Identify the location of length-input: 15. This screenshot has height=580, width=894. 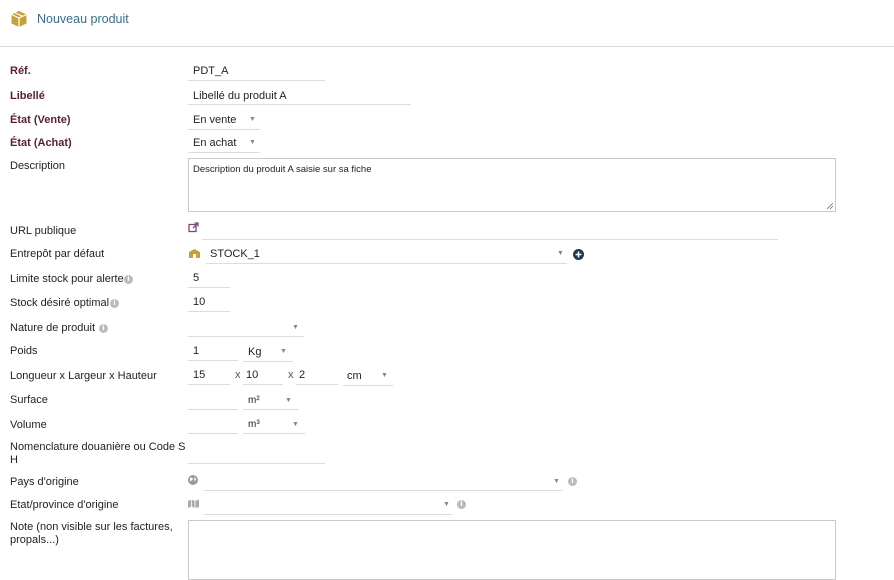
(199, 375).